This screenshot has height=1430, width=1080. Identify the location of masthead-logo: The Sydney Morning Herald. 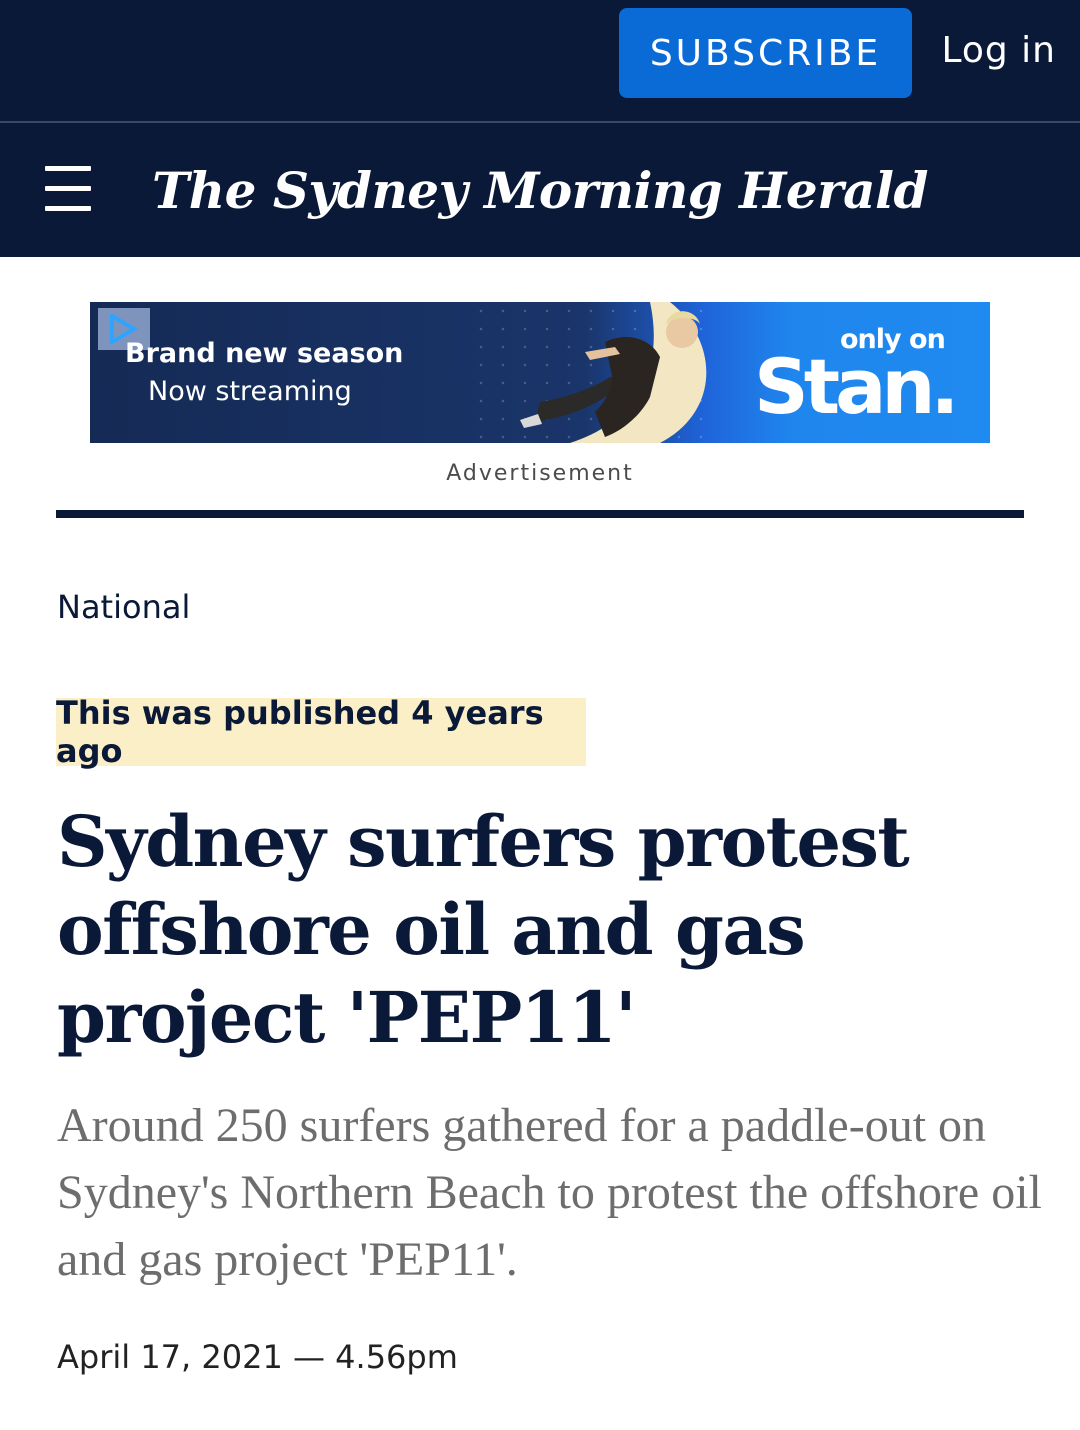
(540, 190).